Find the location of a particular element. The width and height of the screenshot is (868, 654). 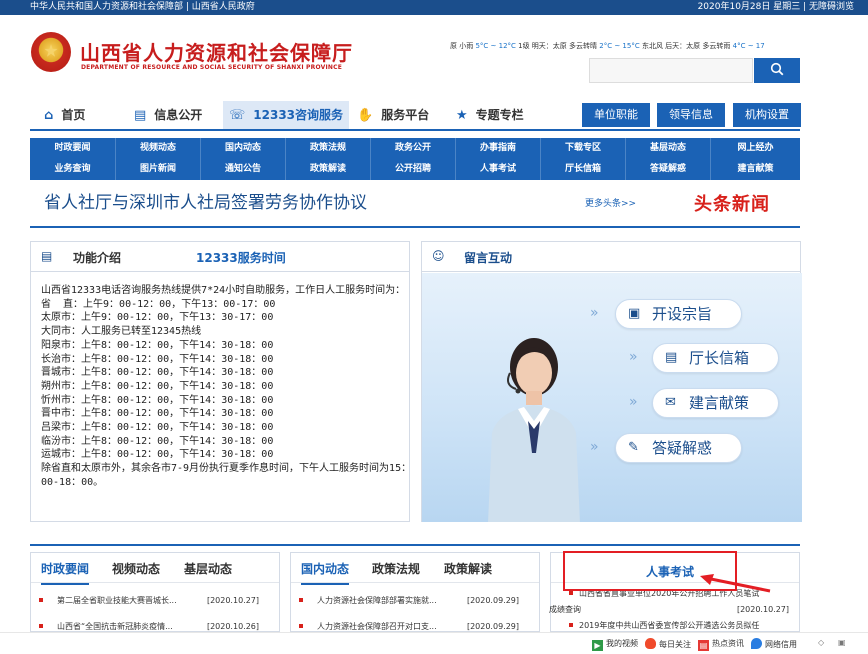

subnav-link: 时政要闻 is located at coordinates (72, 148).